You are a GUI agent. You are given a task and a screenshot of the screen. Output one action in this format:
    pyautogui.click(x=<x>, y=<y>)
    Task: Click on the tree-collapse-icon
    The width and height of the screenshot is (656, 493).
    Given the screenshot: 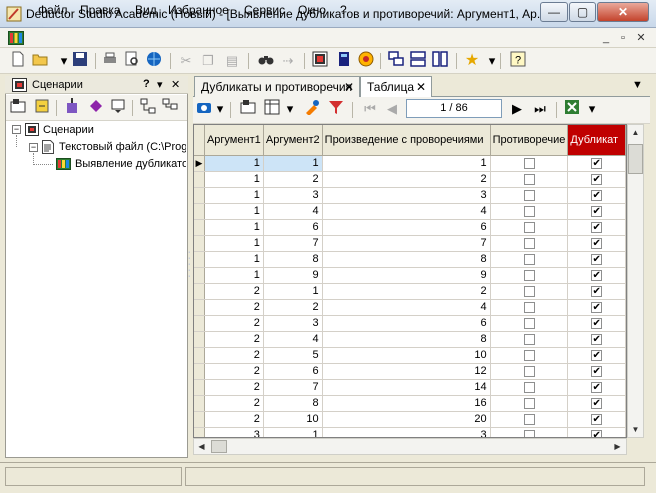 What is the action you would take?
    pyautogui.click(x=170, y=108)
    